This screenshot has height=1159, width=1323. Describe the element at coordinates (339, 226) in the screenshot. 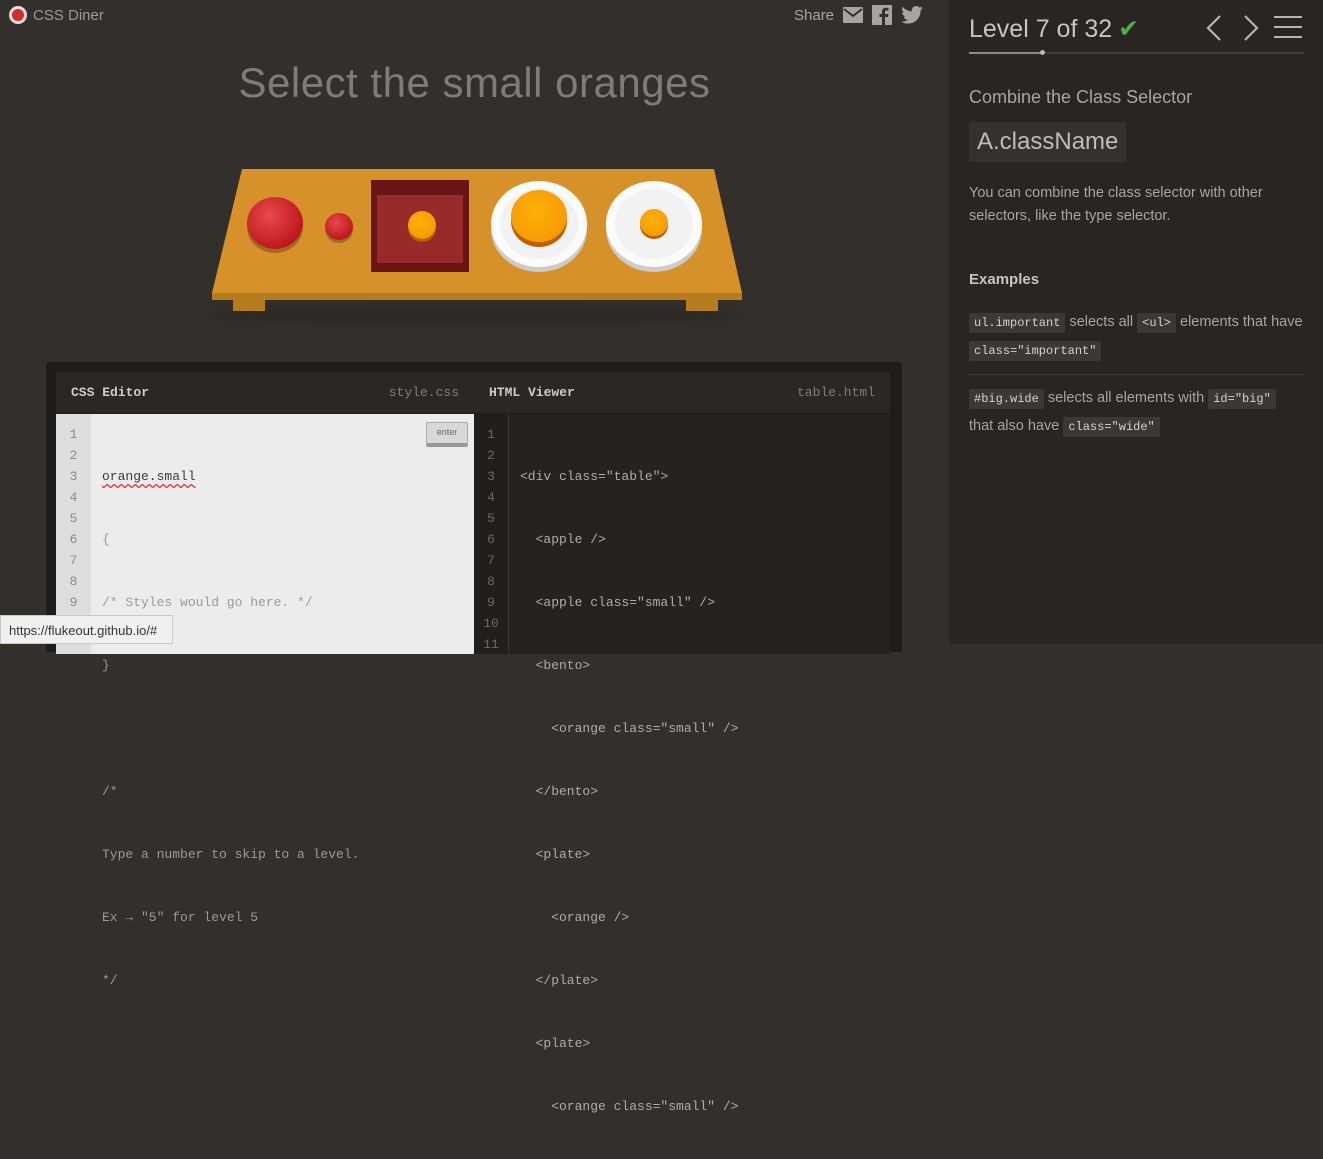

I see `apple-small` at that location.